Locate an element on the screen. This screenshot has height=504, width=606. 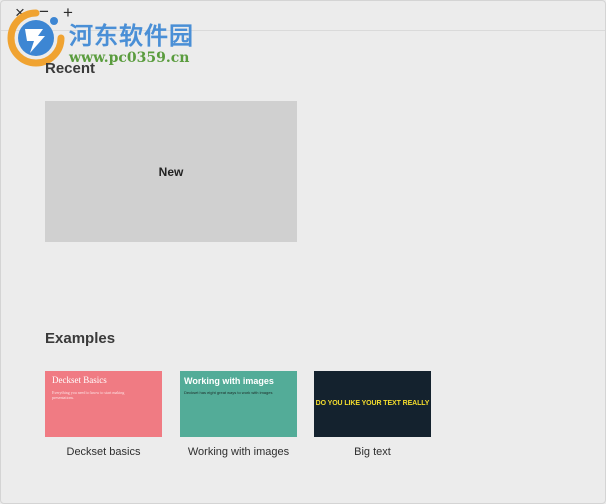
example-big-text: DO YOU LIKE YOUR TEXT REALLY Big text is located at coordinates (372, 414).